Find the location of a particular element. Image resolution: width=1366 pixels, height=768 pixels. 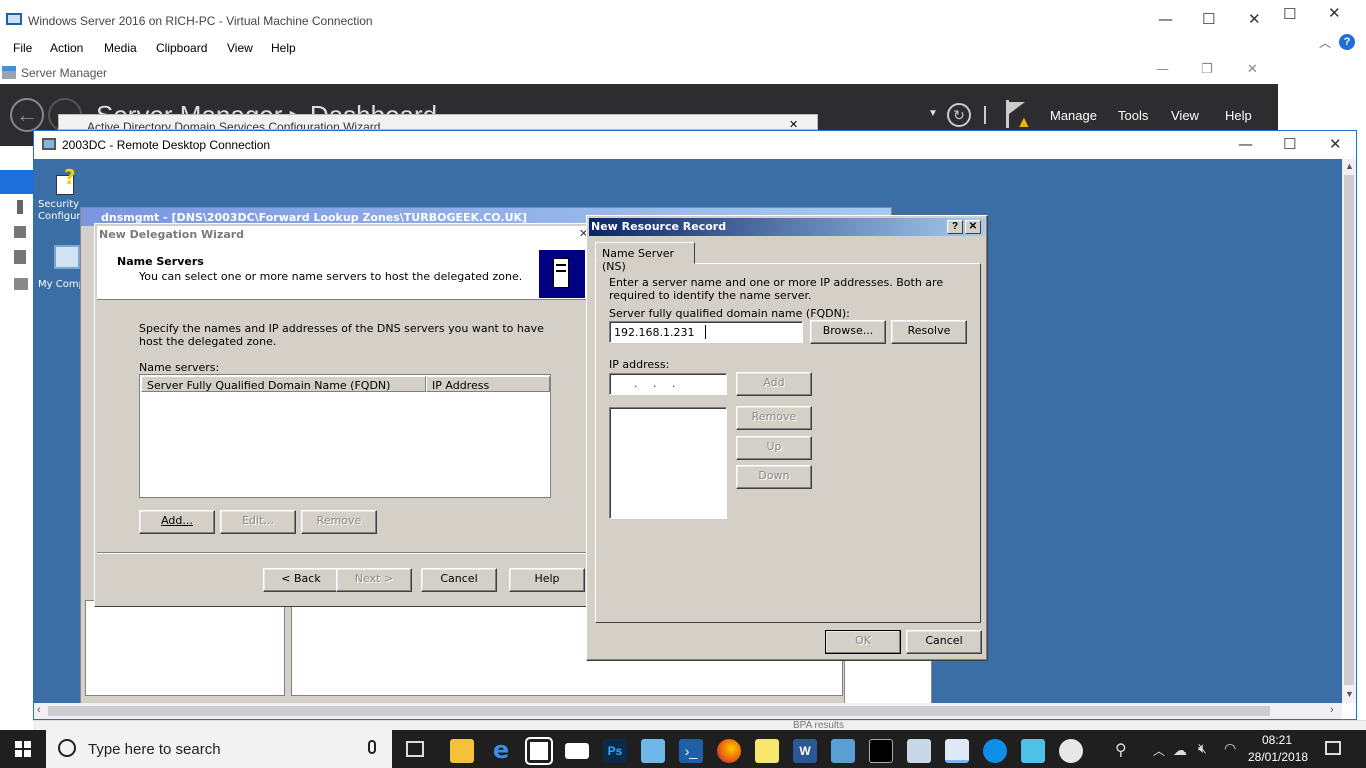

mail-icon is located at coordinates (577, 751).